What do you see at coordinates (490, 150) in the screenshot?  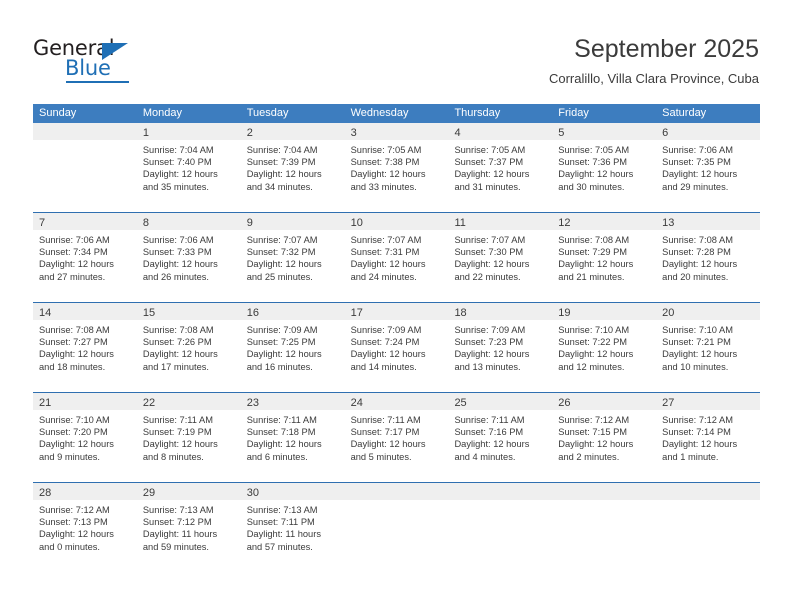 I see `sunrise-text: Sunrise: 7:05 AM` at bounding box center [490, 150].